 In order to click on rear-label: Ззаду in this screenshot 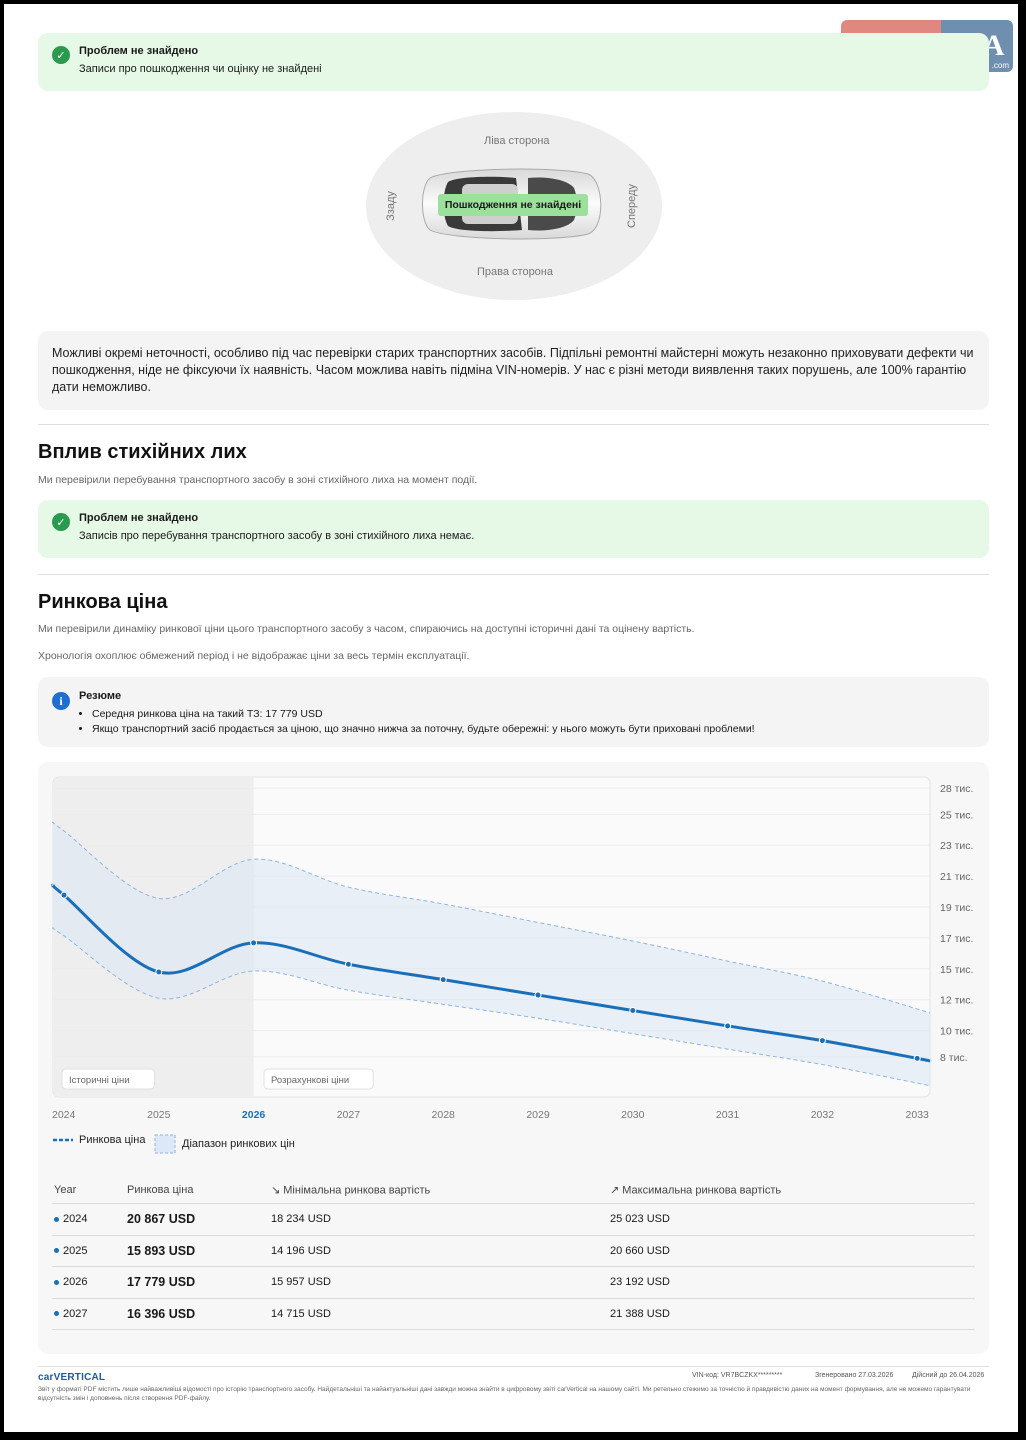, I will do `click(390, 206)`.